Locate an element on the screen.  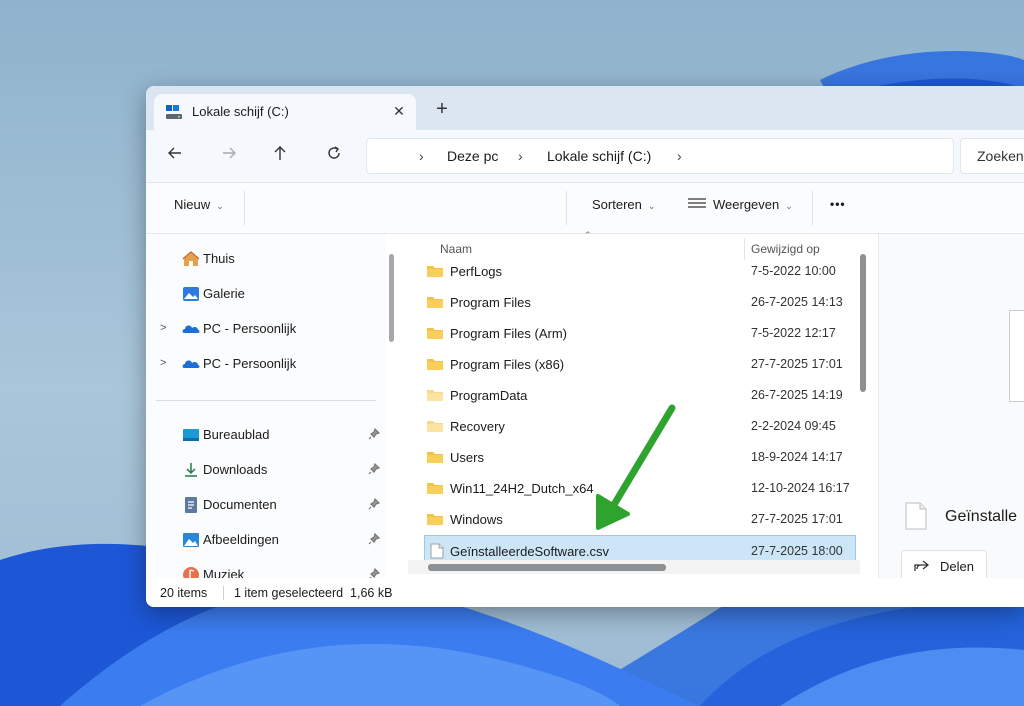
address-bar-row: › Deze pc › Lokale schijf (C:) › Zoeken is located at coordinates (585, 156).